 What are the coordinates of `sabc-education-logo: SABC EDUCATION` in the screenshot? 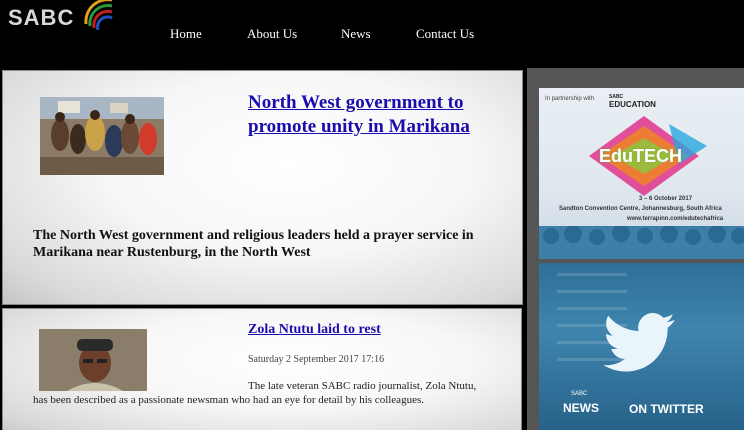 It's located at (632, 101).